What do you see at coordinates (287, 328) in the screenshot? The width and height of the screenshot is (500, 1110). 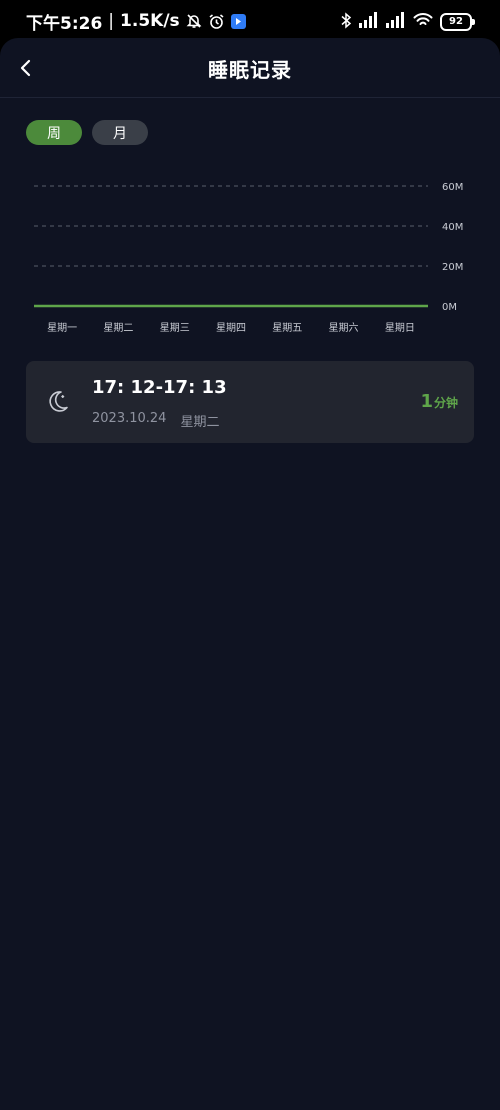 I see `x-tick-label: 星期五` at bounding box center [287, 328].